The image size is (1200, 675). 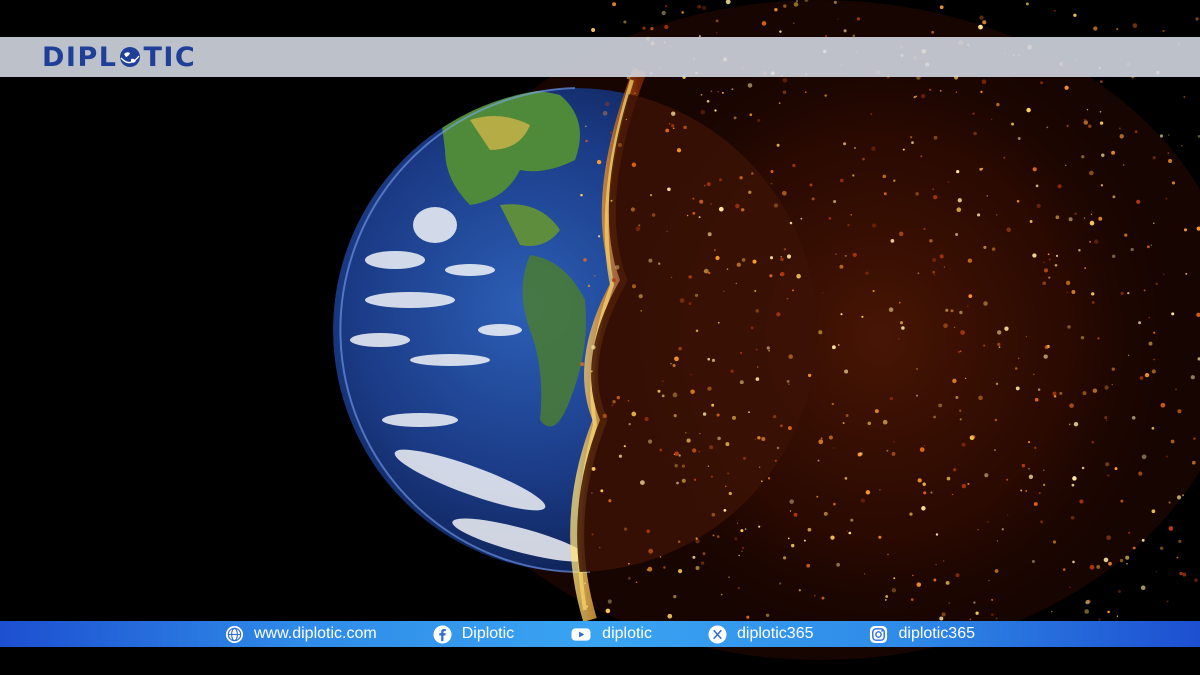 I want to click on diplotic-logo: DIPL TIC, so click(x=119, y=57).